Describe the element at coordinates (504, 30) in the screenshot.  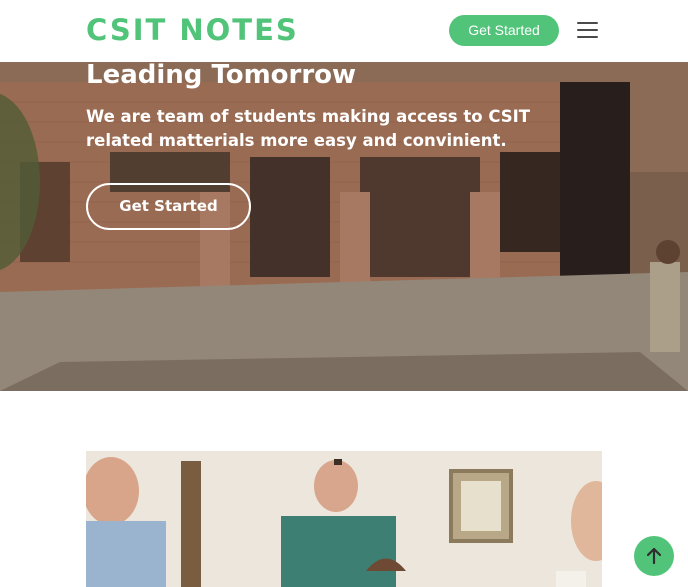
I see `get-started-header-button: Get Started` at that location.